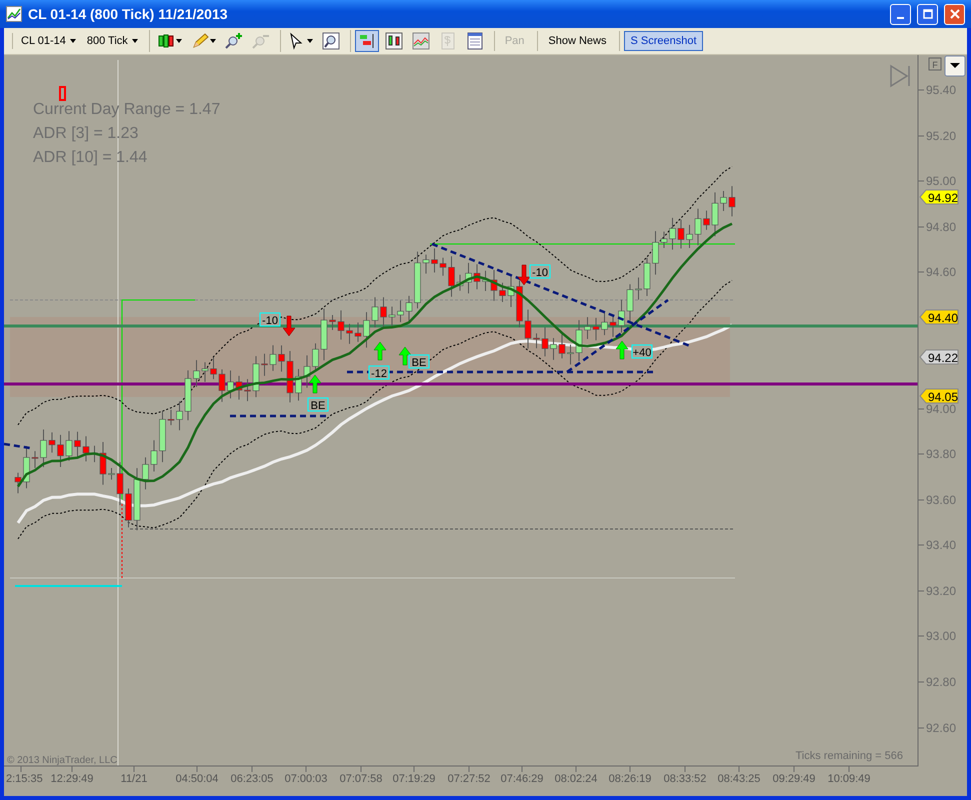  I want to click on price-tick-label: 92.60, so click(941, 728).